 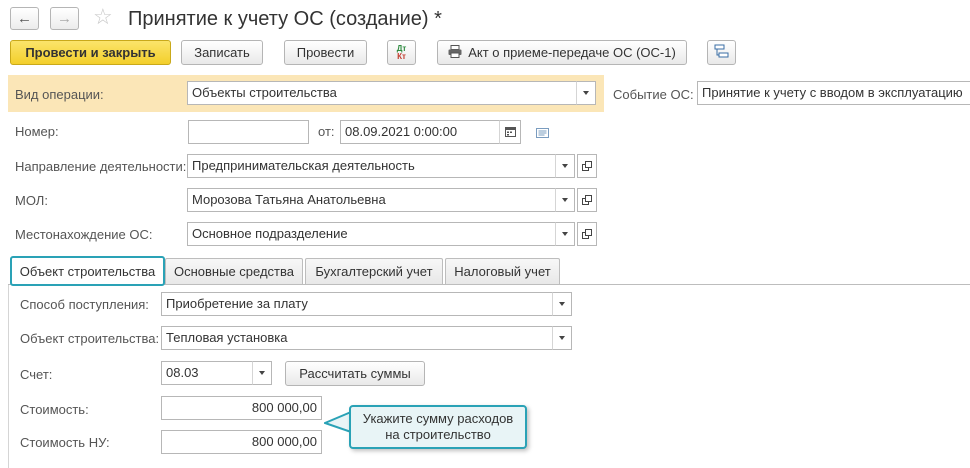 I want to click on receipt-method-dropdown-button, so click(x=562, y=304).